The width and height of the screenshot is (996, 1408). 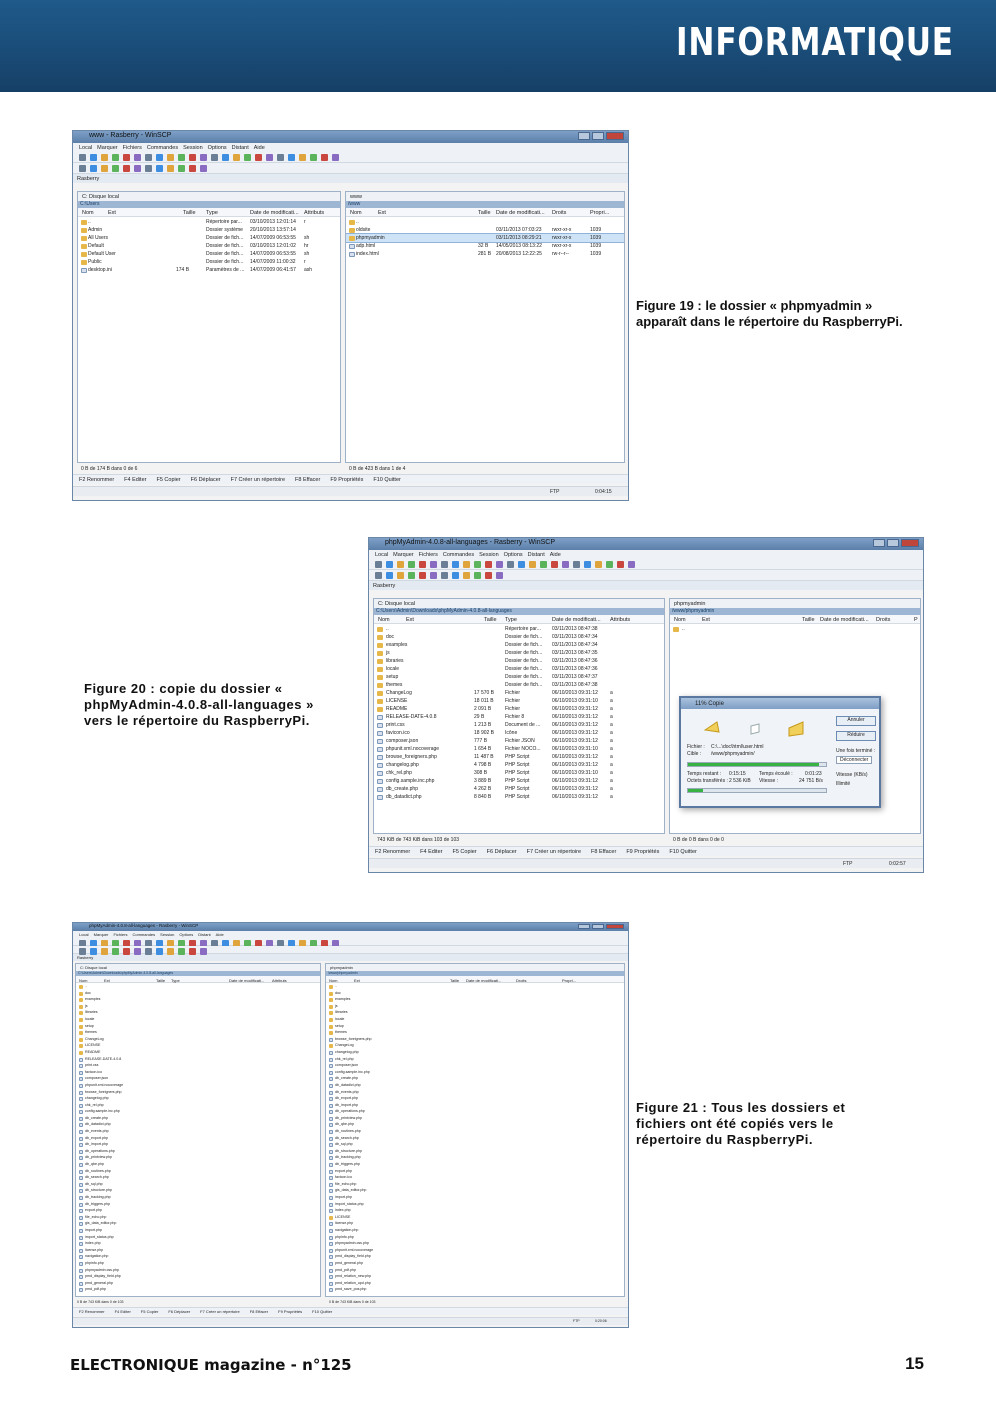 What do you see at coordinates (489, 555) in the screenshot?
I see `menu-item-session: Session` at bounding box center [489, 555].